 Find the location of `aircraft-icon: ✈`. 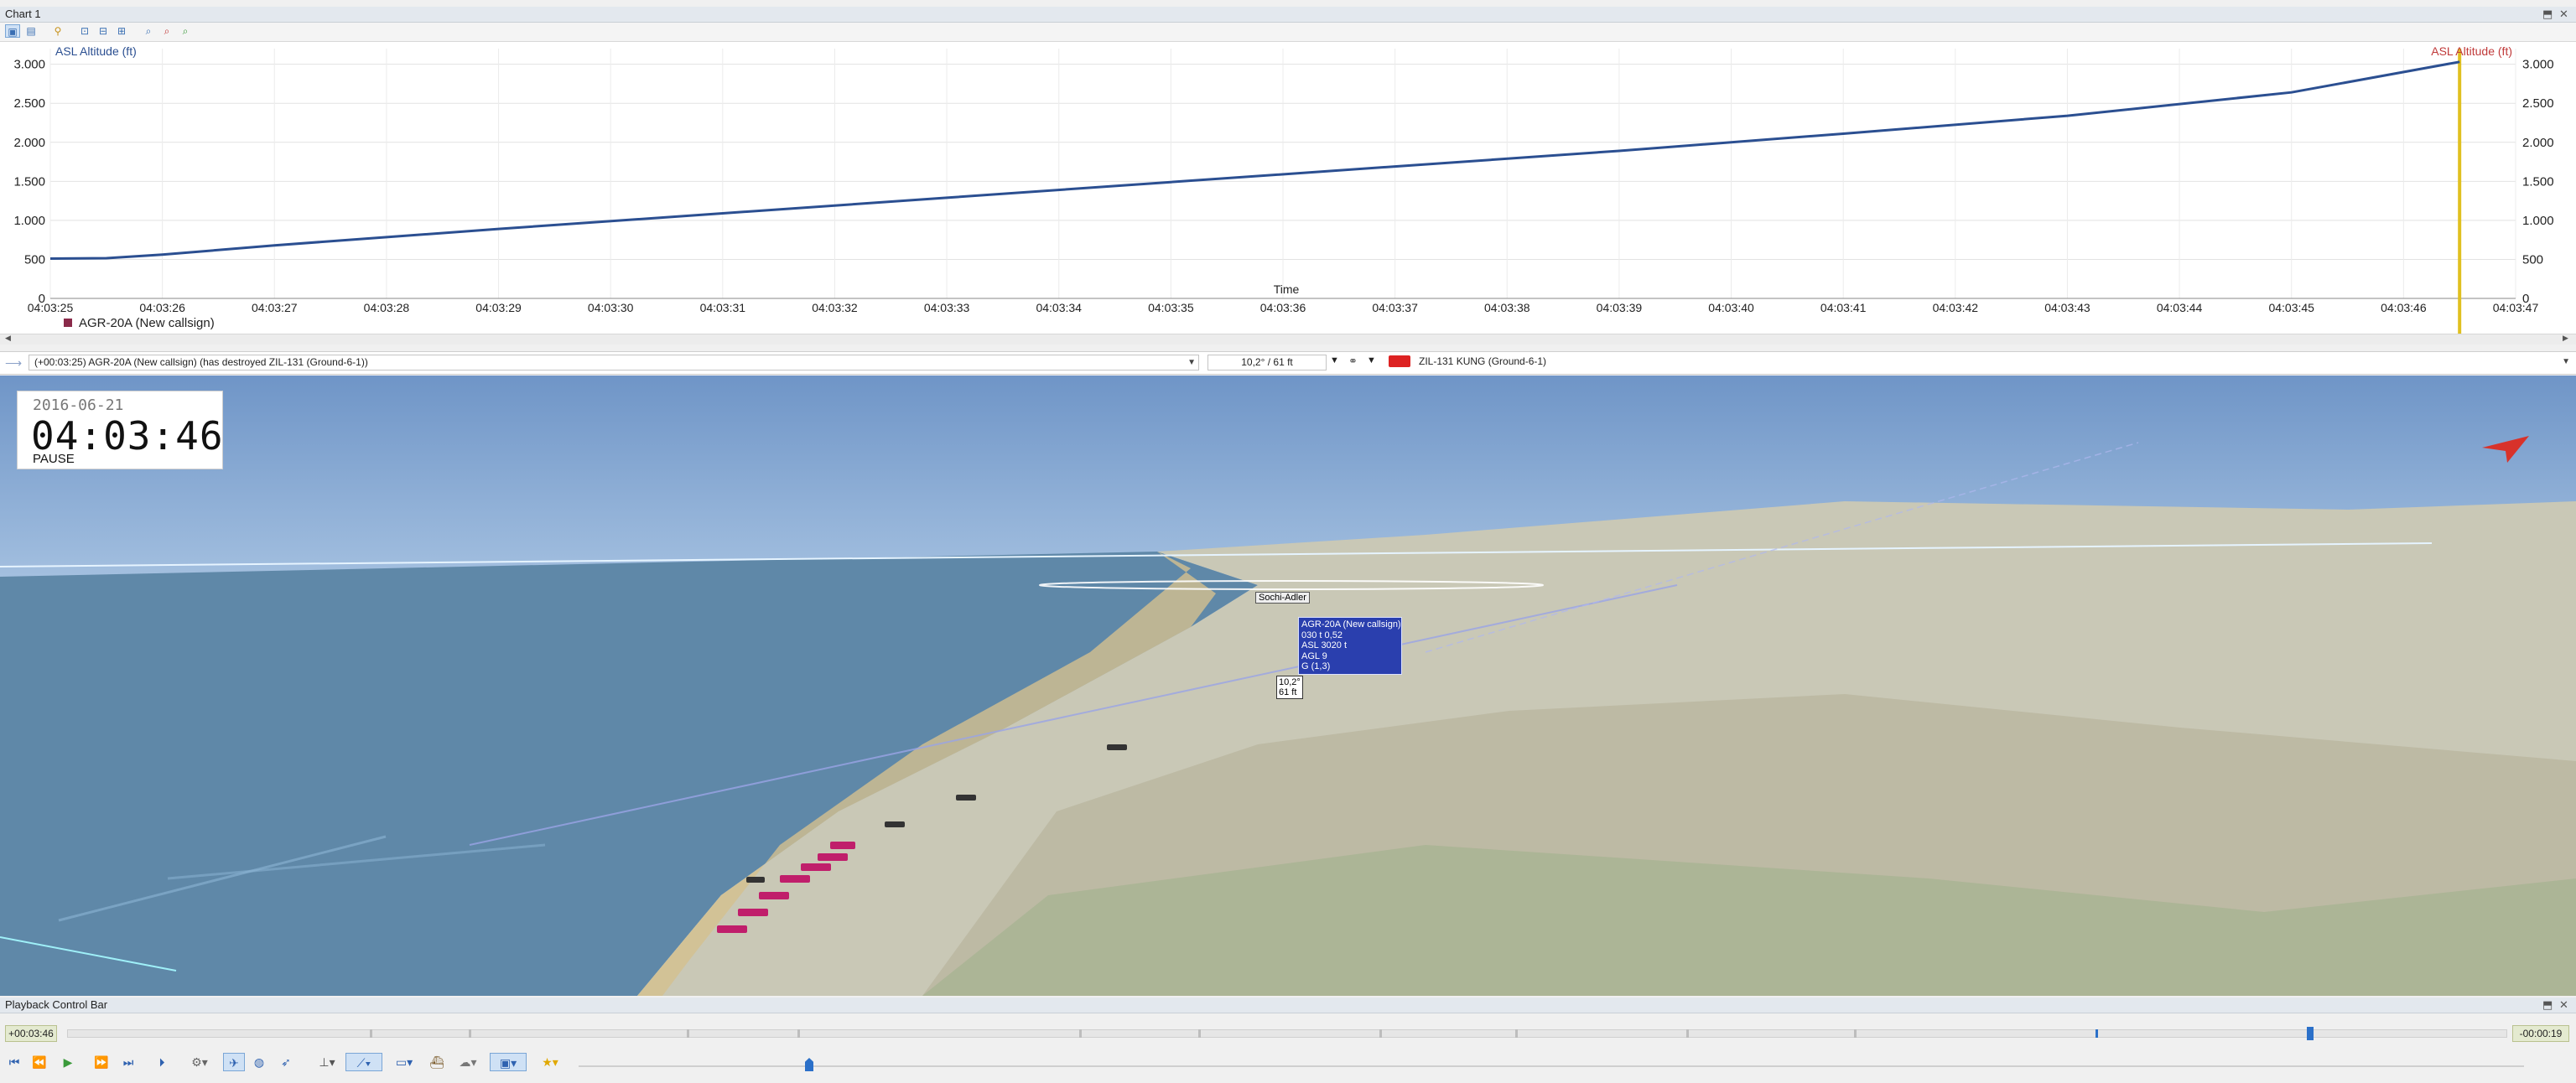

aircraft-icon: ✈ is located at coordinates (234, 1062).